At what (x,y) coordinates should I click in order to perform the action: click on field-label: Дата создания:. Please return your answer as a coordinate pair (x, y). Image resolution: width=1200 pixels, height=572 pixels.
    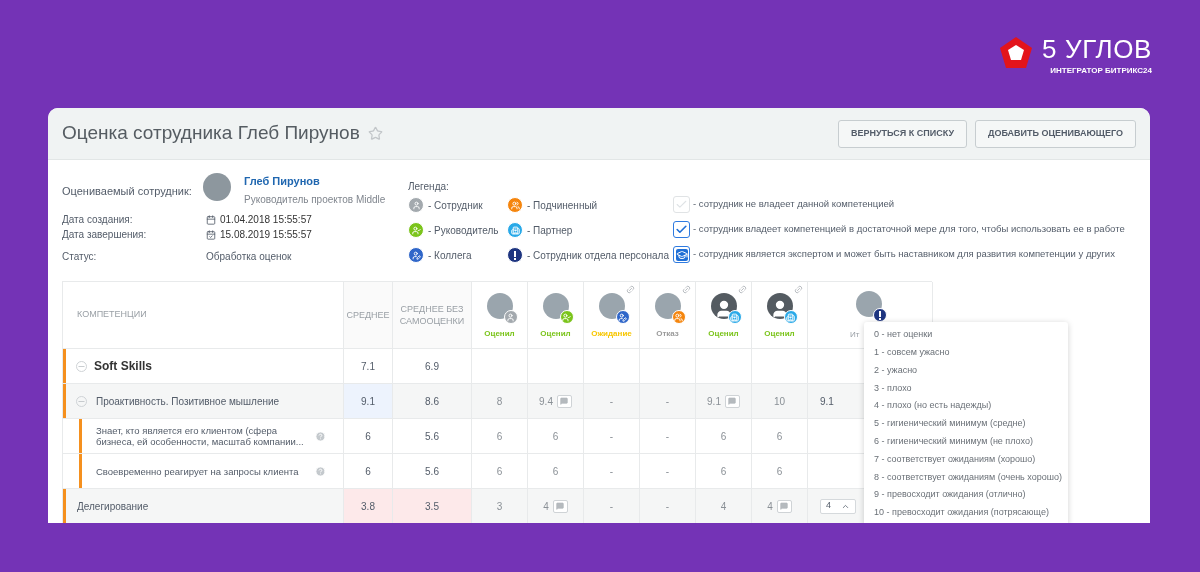
    Looking at the image, I should click on (98, 220).